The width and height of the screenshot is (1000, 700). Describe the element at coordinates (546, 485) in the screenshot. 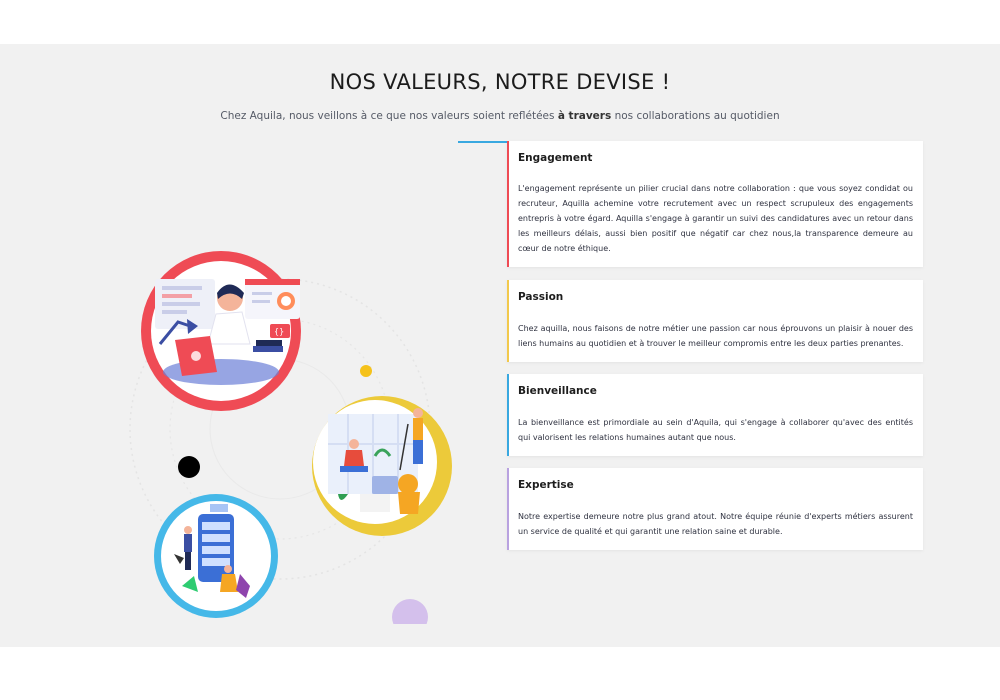

I see `card-title: Expertise` at that location.